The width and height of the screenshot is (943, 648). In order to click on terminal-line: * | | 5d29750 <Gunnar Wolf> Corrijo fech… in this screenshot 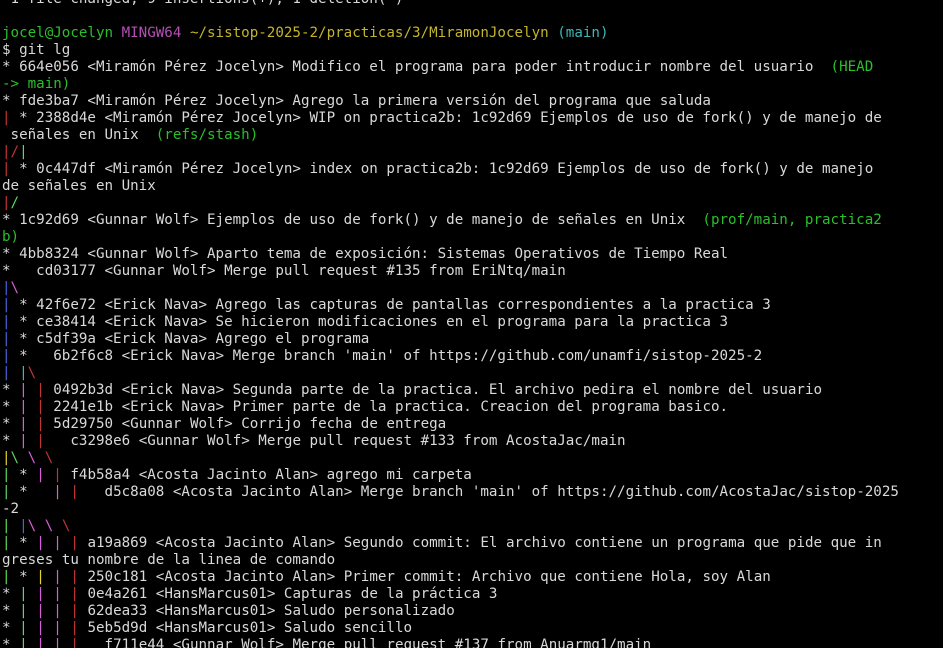, I will do `click(471, 424)`.